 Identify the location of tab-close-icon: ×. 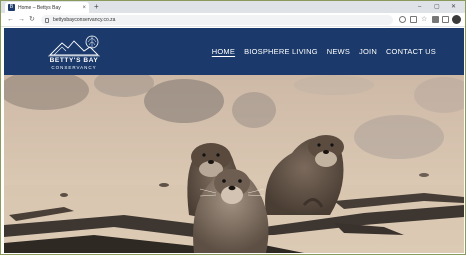
(84, 8).